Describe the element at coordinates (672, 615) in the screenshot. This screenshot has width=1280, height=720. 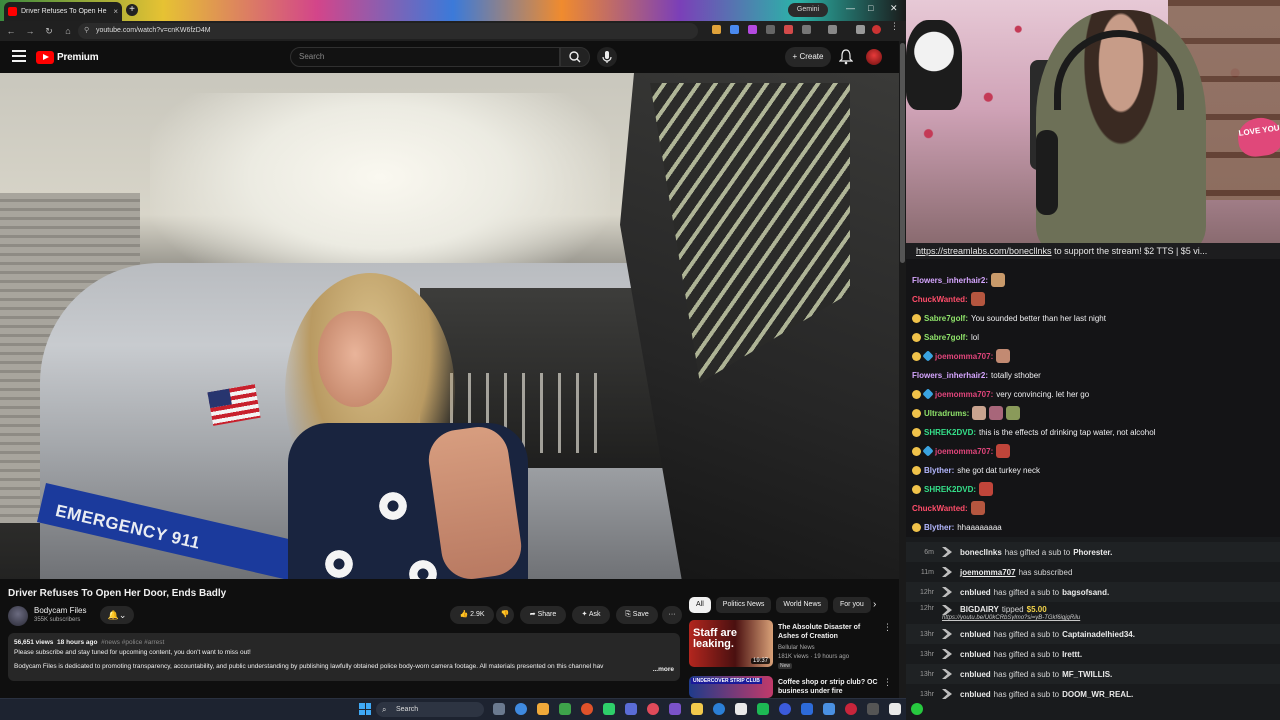
I see `more-actions-button: ···` at that location.